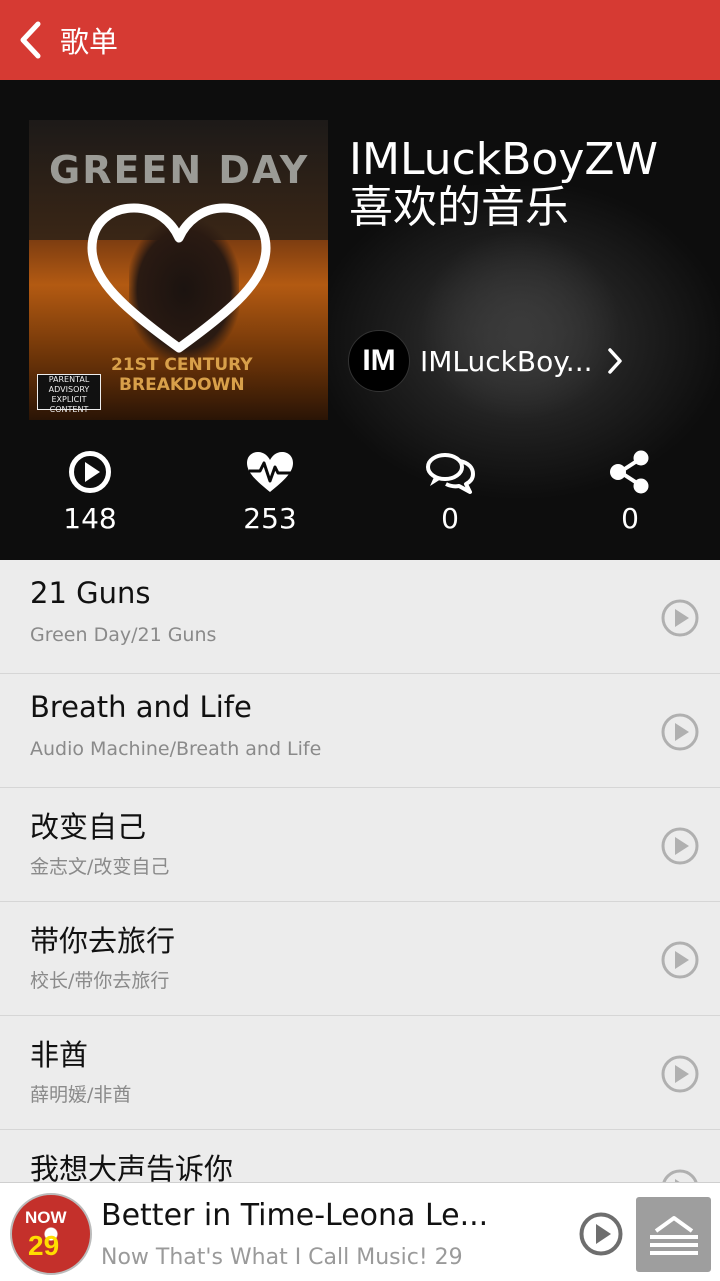 The width and height of the screenshot is (720, 1281). Describe the element at coordinates (179, 170) in the screenshot. I see `cover-band-name: GREEN DAY` at that location.